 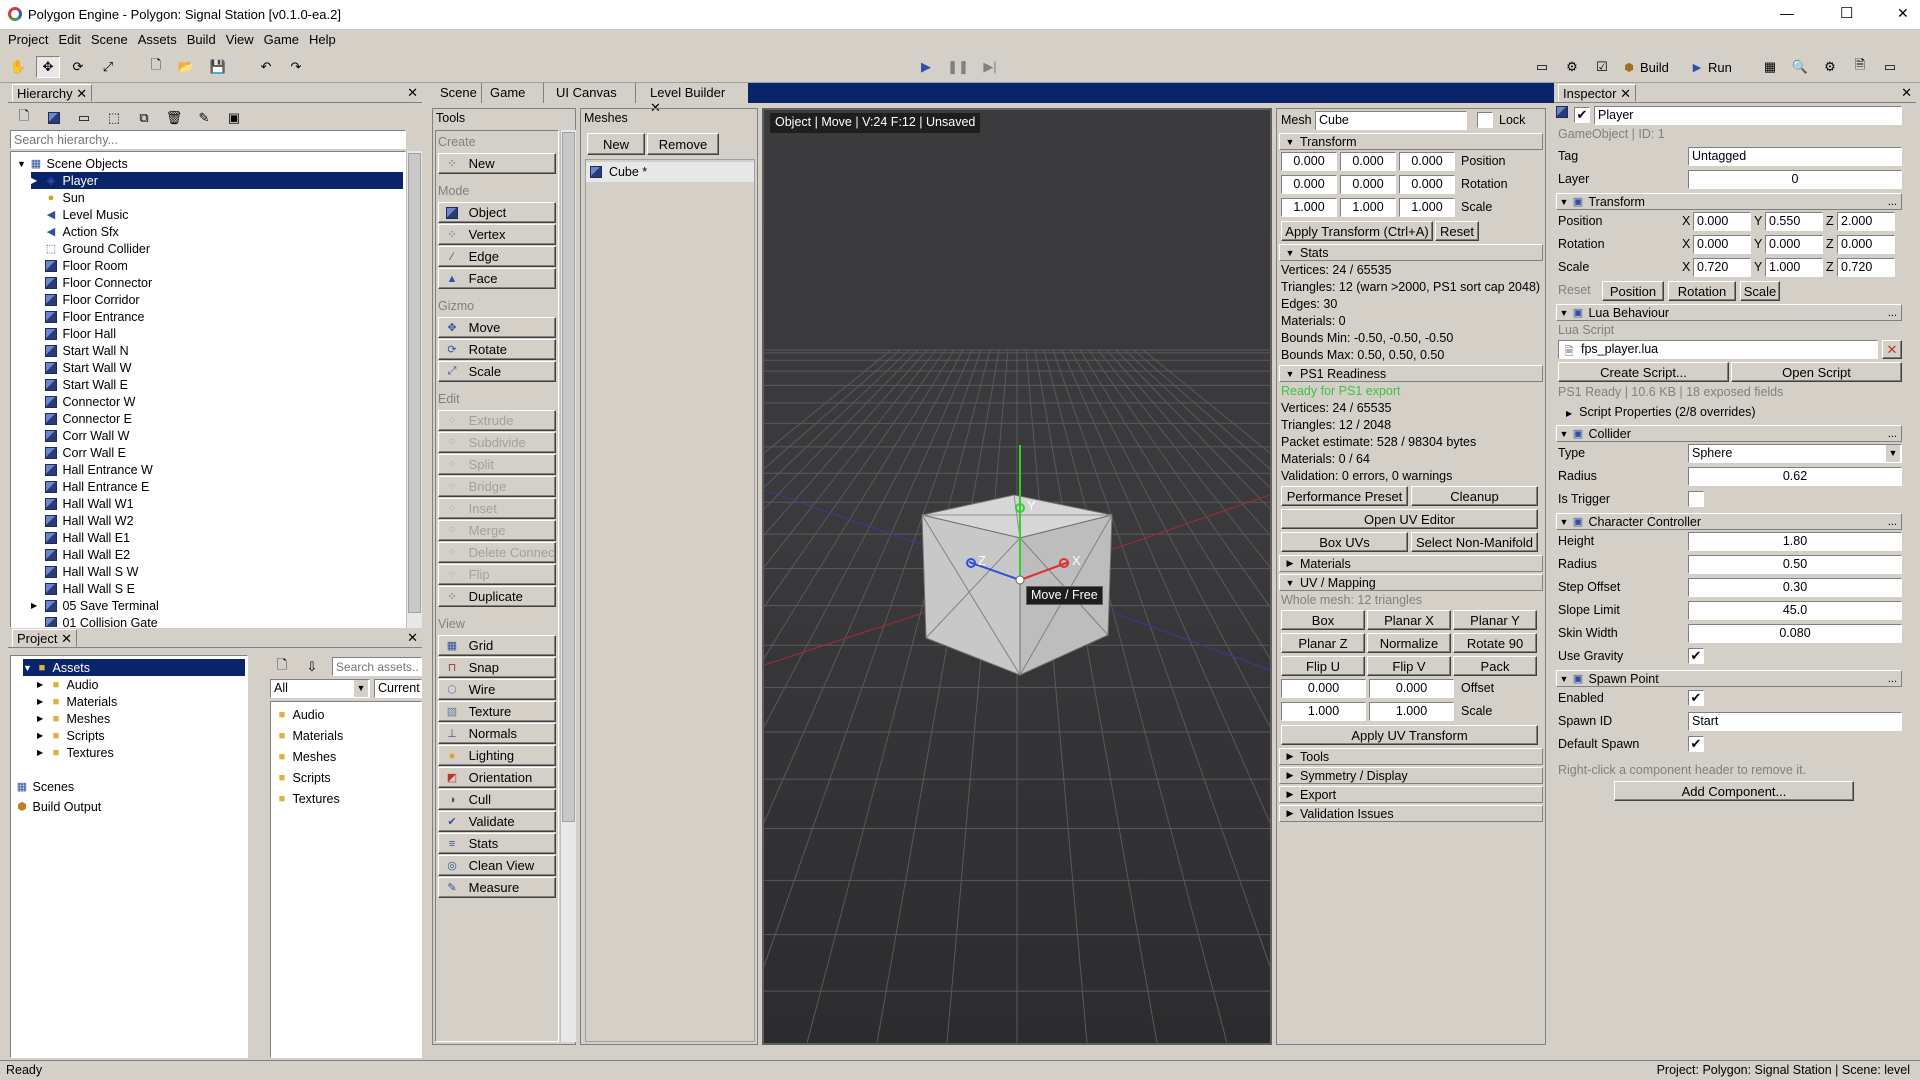 What do you see at coordinates (497, 733) in the screenshot?
I see `view-normals-button: ⊥ Normals` at bounding box center [497, 733].